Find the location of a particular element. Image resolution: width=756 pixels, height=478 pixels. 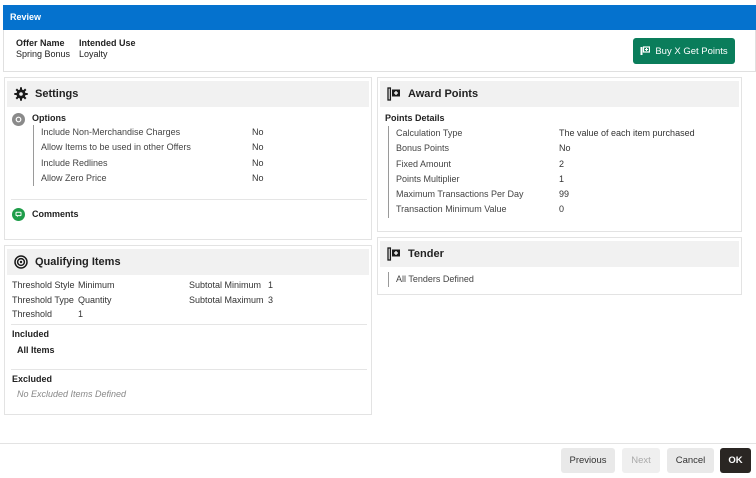

buy-x-get-points-button: Buy X Get Points is located at coordinates (684, 51).